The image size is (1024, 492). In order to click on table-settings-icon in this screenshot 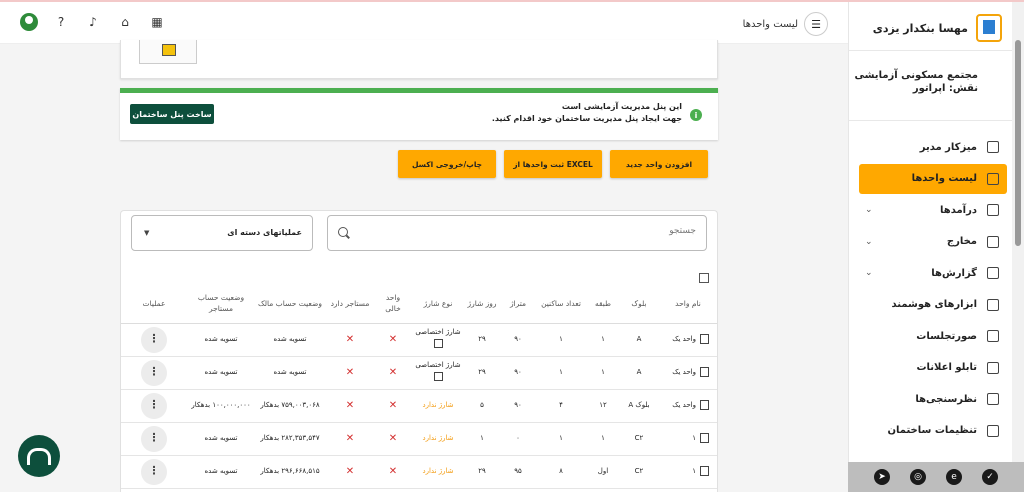, I will do `click(704, 278)`.